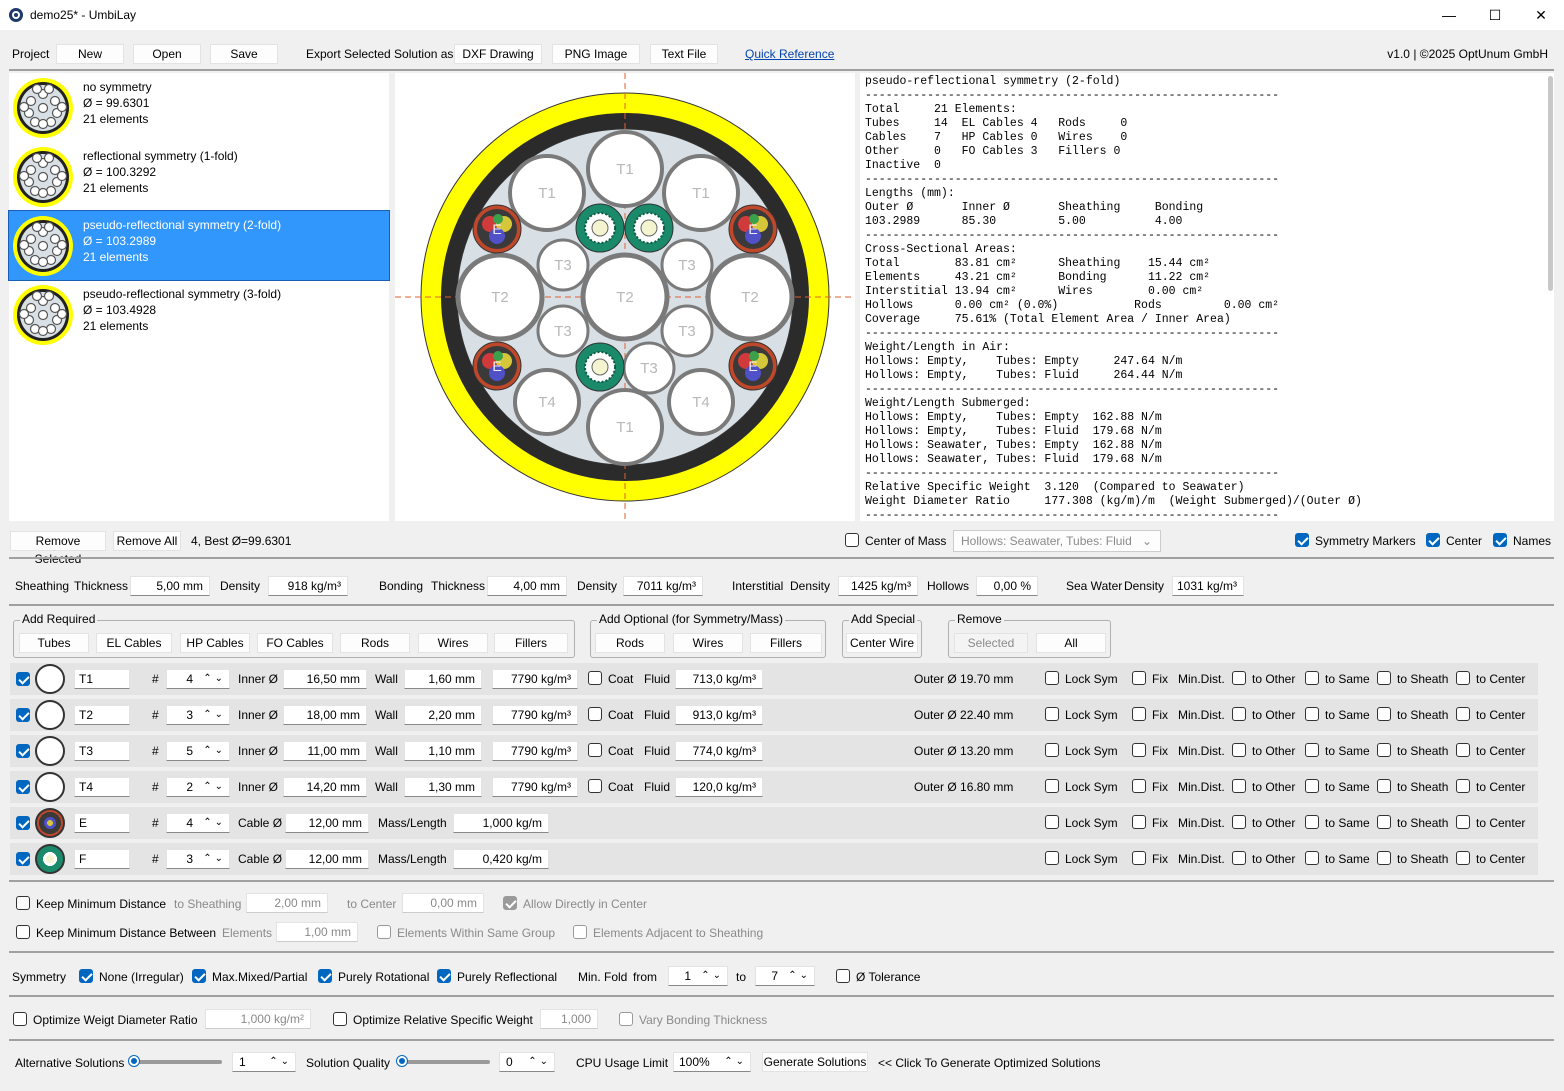 This screenshot has width=1564, height=1091. I want to click on tolerance-checkbox, so click(843, 976).